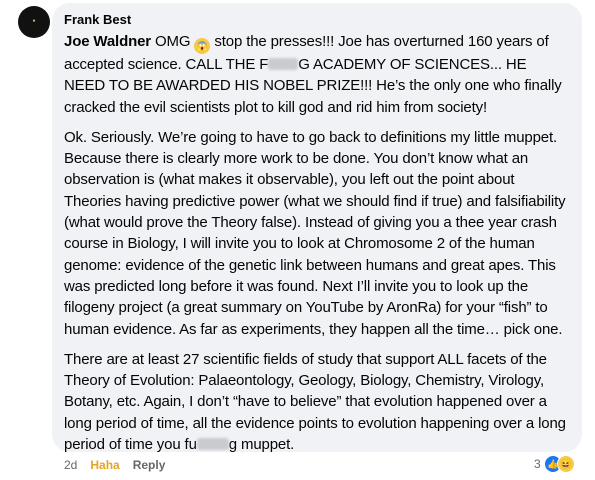  I want to click on reaction-summary: 3 👍 😆, so click(554, 464).